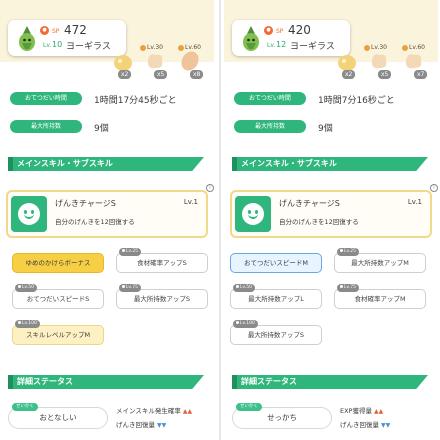  I want to click on pokemon-card: ● SP 420 Lv. 12 ヨーギラス, so click(291, 38).